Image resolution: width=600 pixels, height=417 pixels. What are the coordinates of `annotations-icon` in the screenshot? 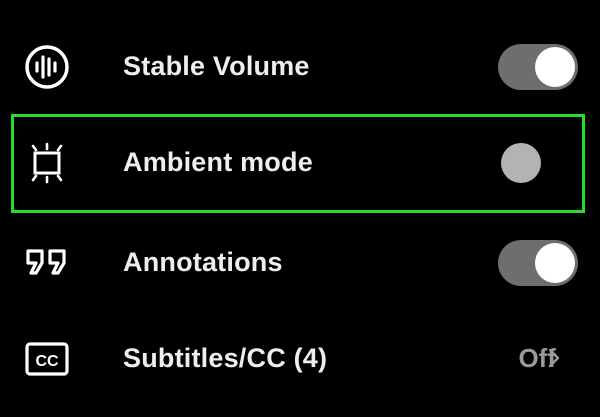 It's located at (47, 263).